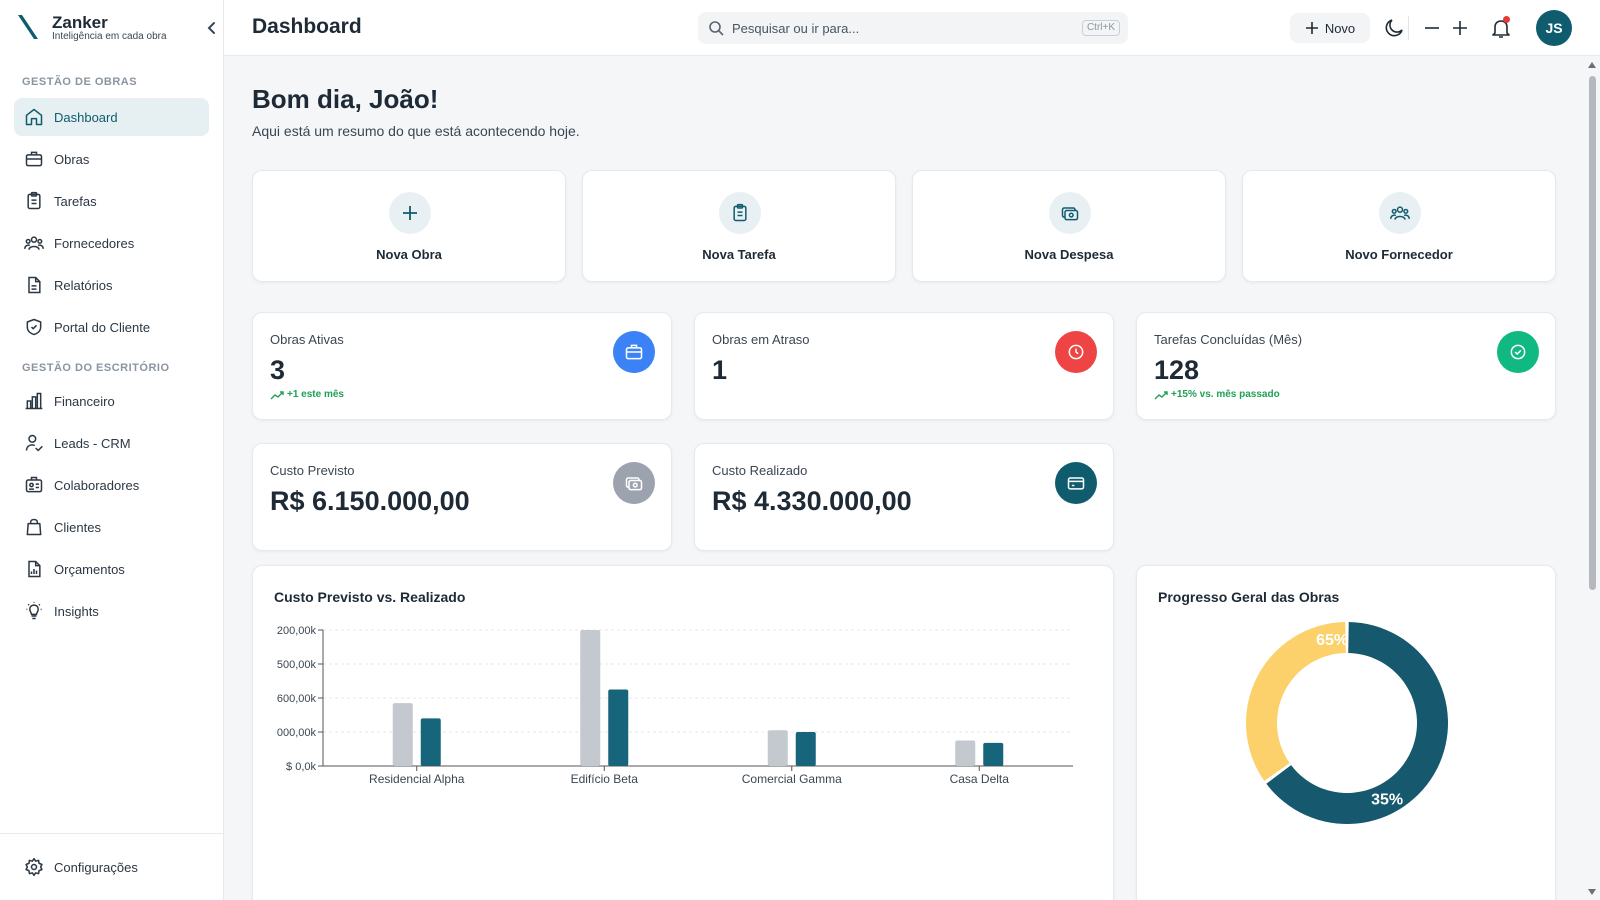  I want to click on stat-trend-text: +15% vs. mês passado, so click(1225, 394).